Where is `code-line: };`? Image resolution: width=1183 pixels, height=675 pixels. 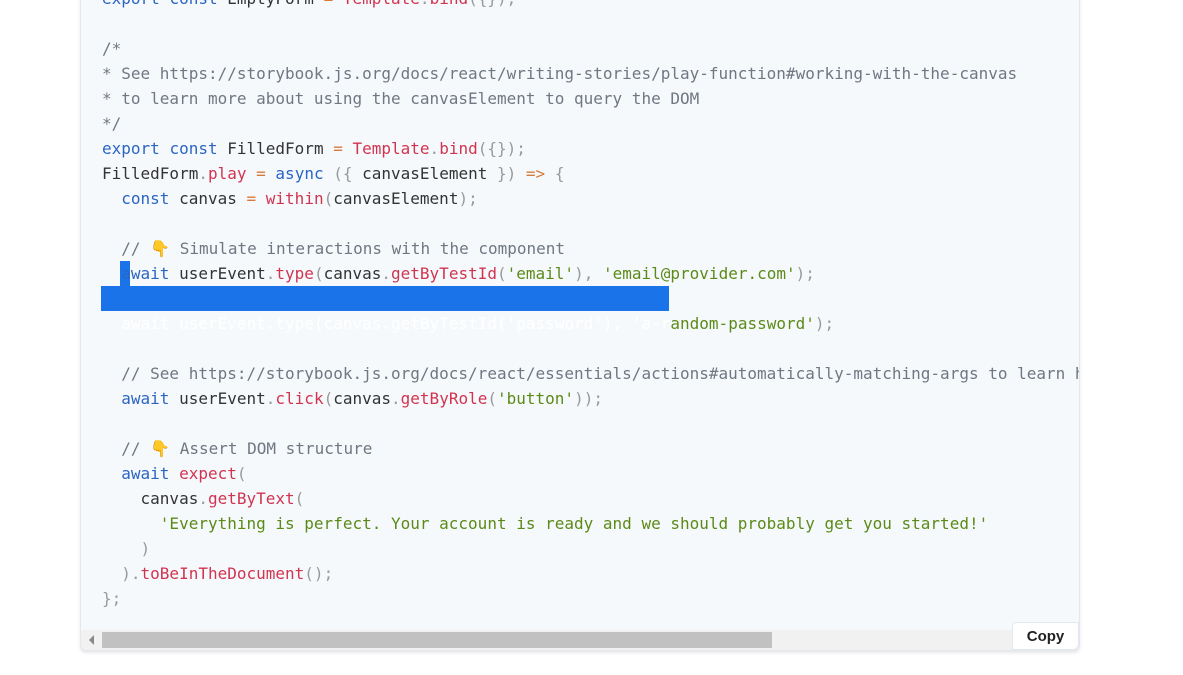 code-line: }; is located at coordinates (590, 598).